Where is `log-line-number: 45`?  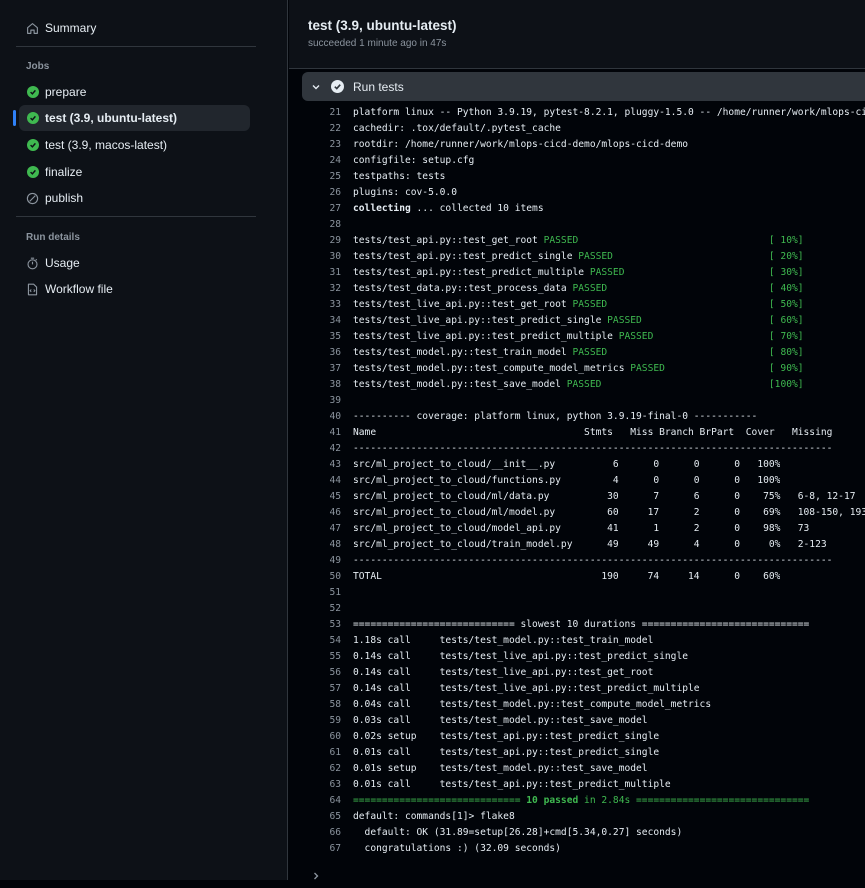 log-line-number: 45 is located at coordinates (315, 497).